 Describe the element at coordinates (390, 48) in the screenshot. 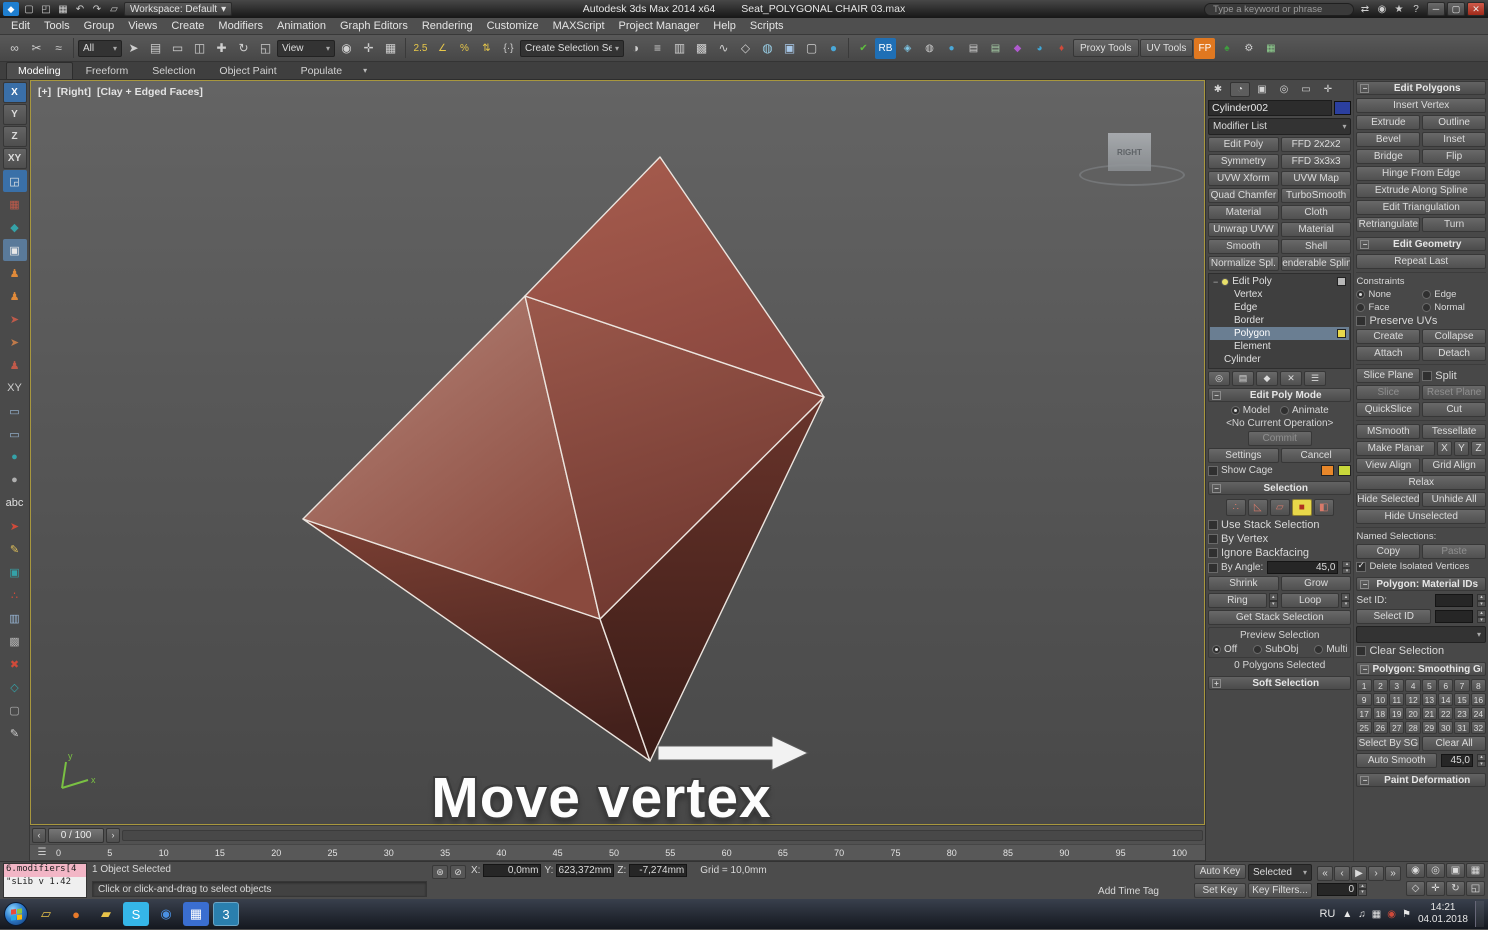

I see `keyboard-shortcut-override-icon: ▦` at that location.